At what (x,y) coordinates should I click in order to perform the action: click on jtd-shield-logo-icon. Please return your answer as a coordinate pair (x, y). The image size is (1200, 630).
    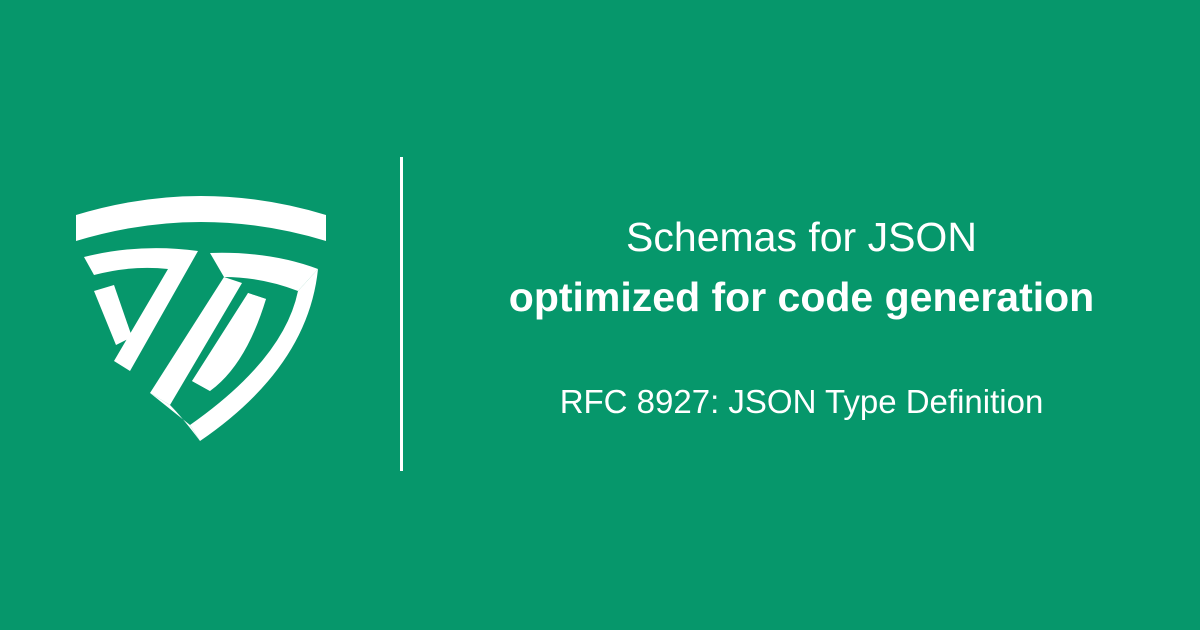
    Looking at the image, I should click on (201, 318).